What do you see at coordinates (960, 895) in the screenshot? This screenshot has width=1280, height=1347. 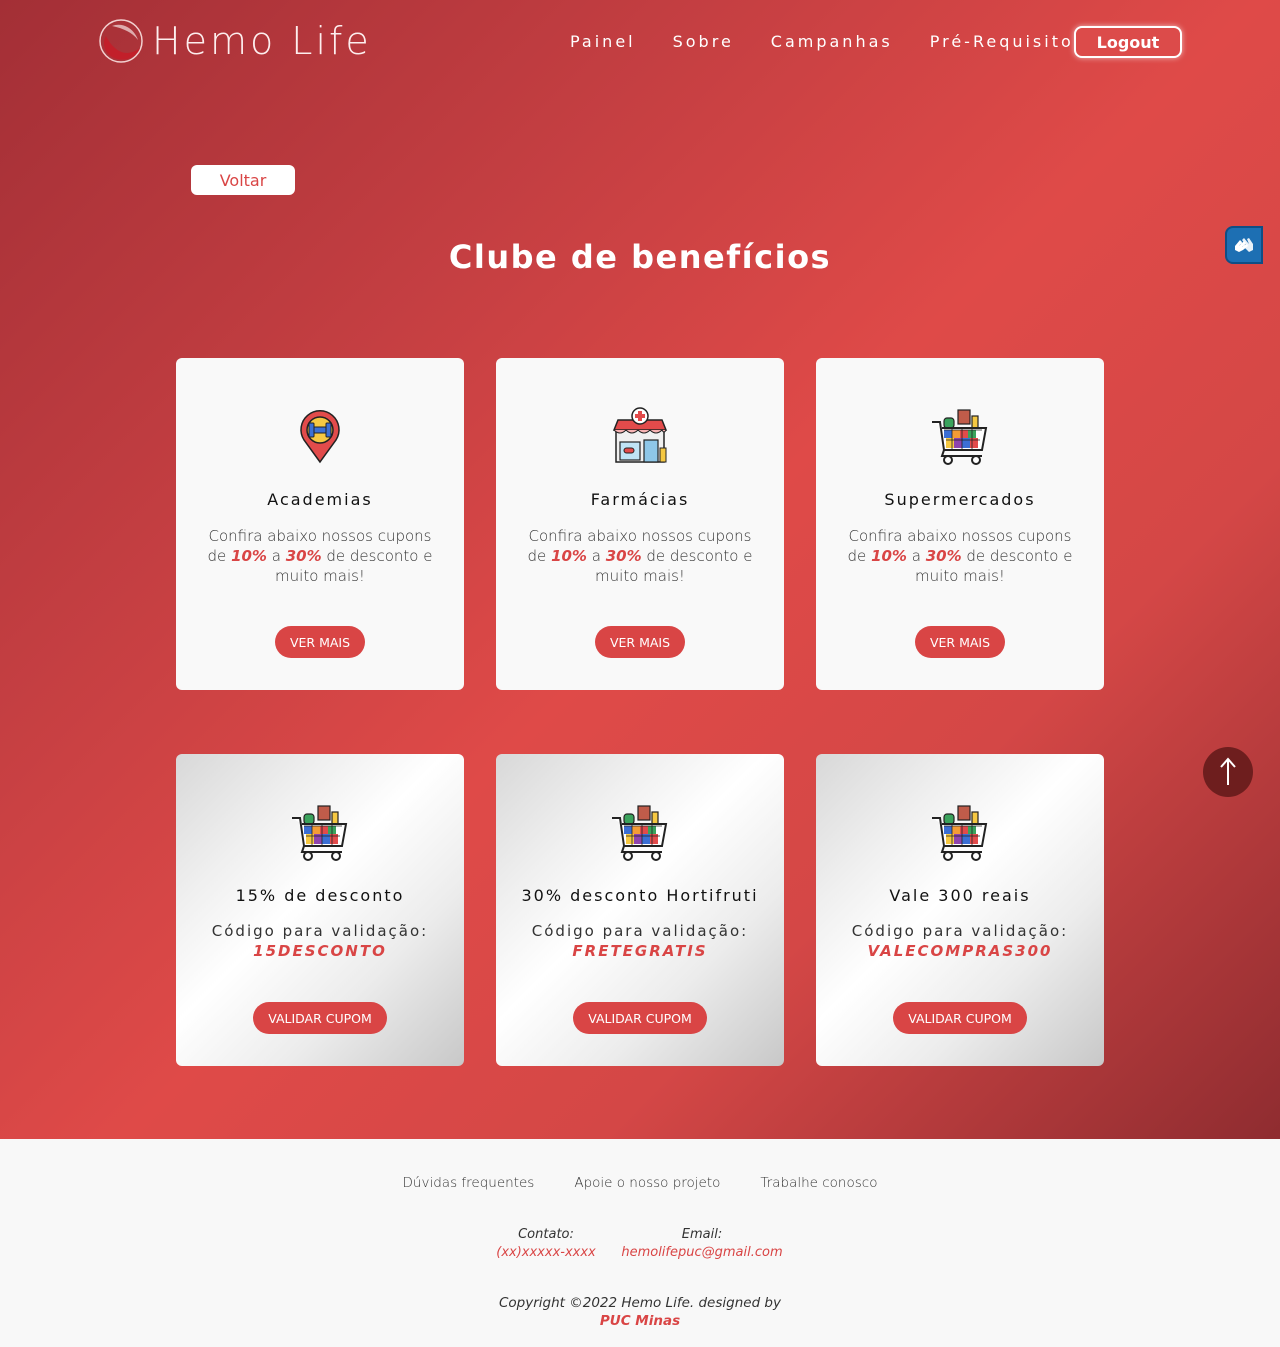 I see `coupon-title: Vale 300 reais` at bounding box center [960, 895].